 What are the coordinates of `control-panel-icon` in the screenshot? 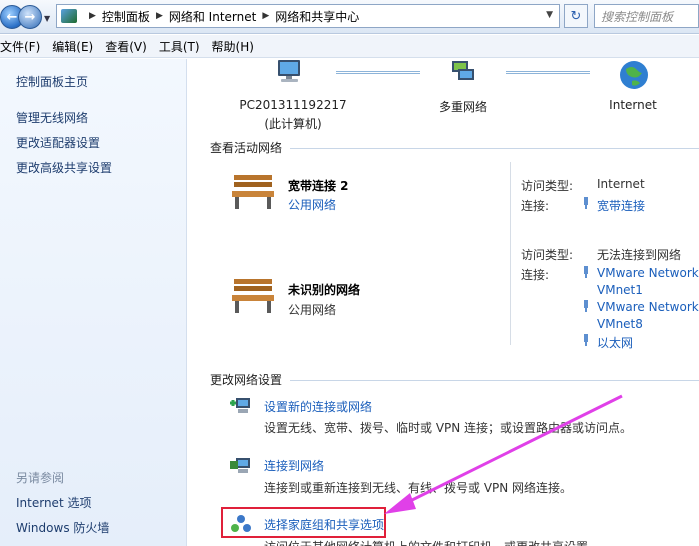 It's located at (69, 16).